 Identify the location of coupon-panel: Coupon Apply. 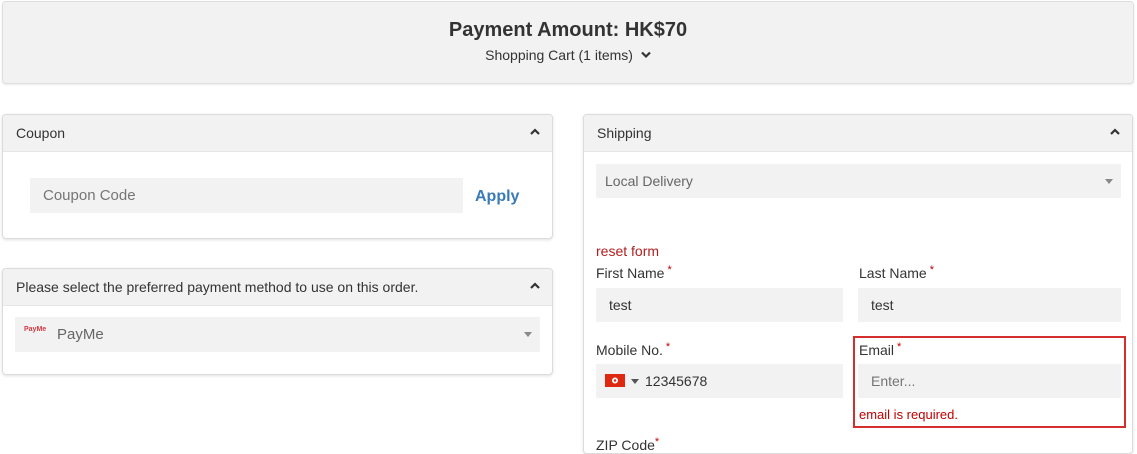
(277, 176).